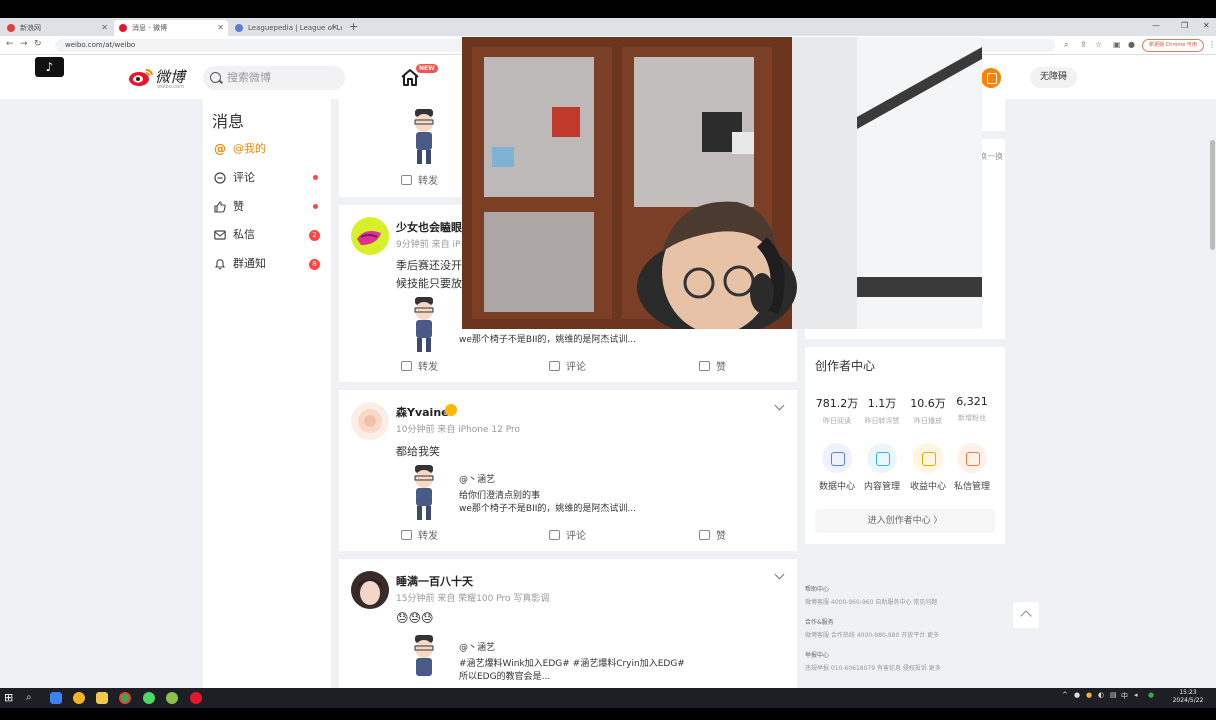 The image size is (1216, 720). Describe the element at coordinates (1124, 696) in the screenshot. I see `ime-indicator: 中` at that location.